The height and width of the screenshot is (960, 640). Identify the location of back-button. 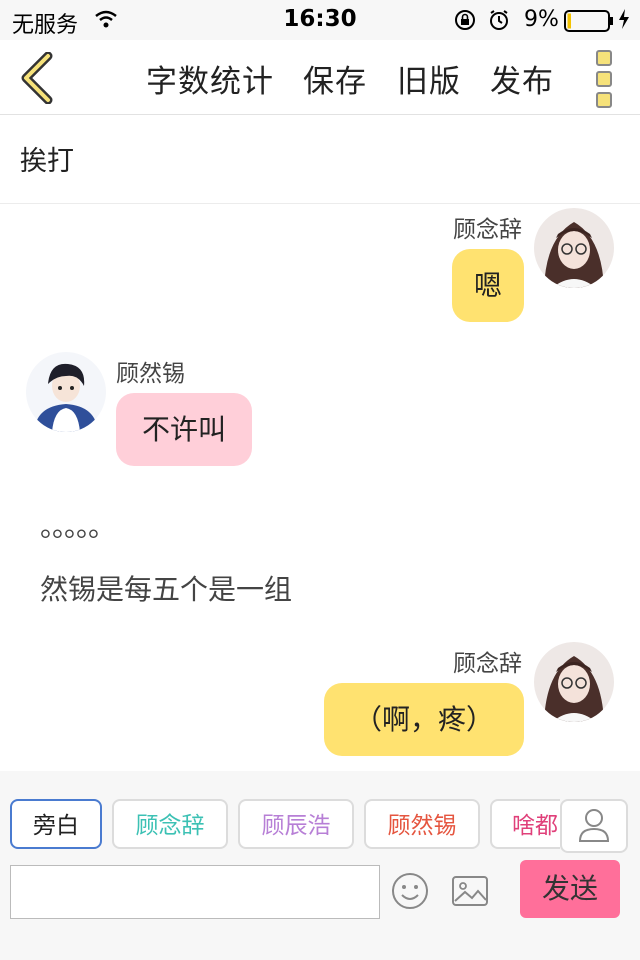
(38, 78).